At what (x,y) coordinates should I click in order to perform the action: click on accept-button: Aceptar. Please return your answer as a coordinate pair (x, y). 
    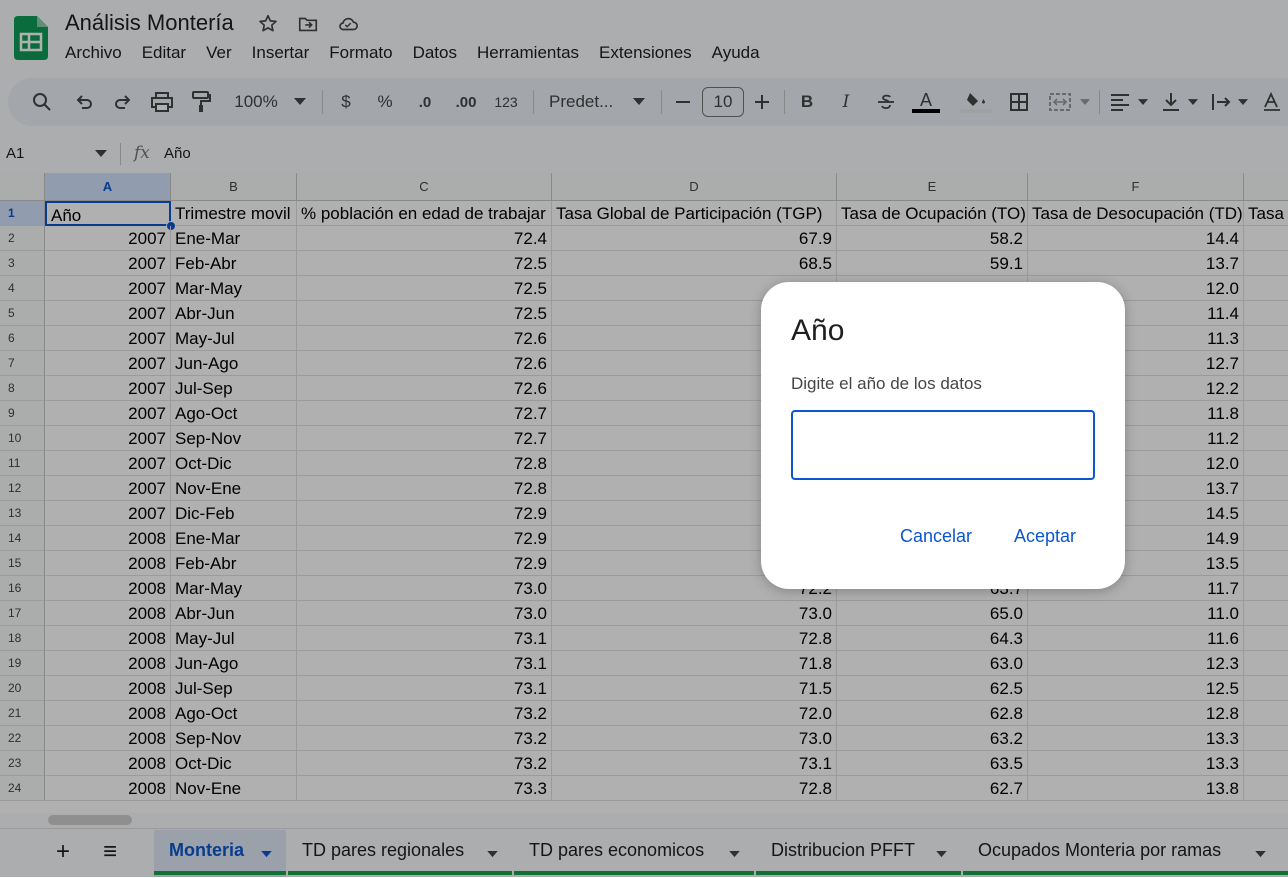
    Looking at the image, I should click on (1045, 536).